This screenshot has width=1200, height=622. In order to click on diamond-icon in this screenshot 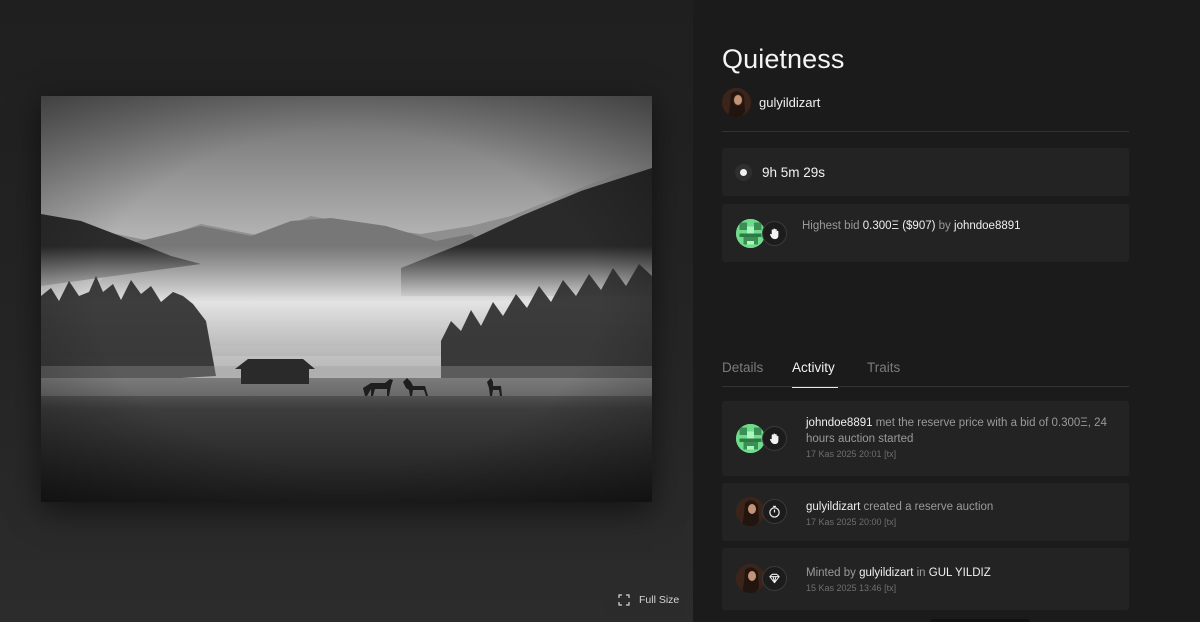, I will do `click(774, 578)`.